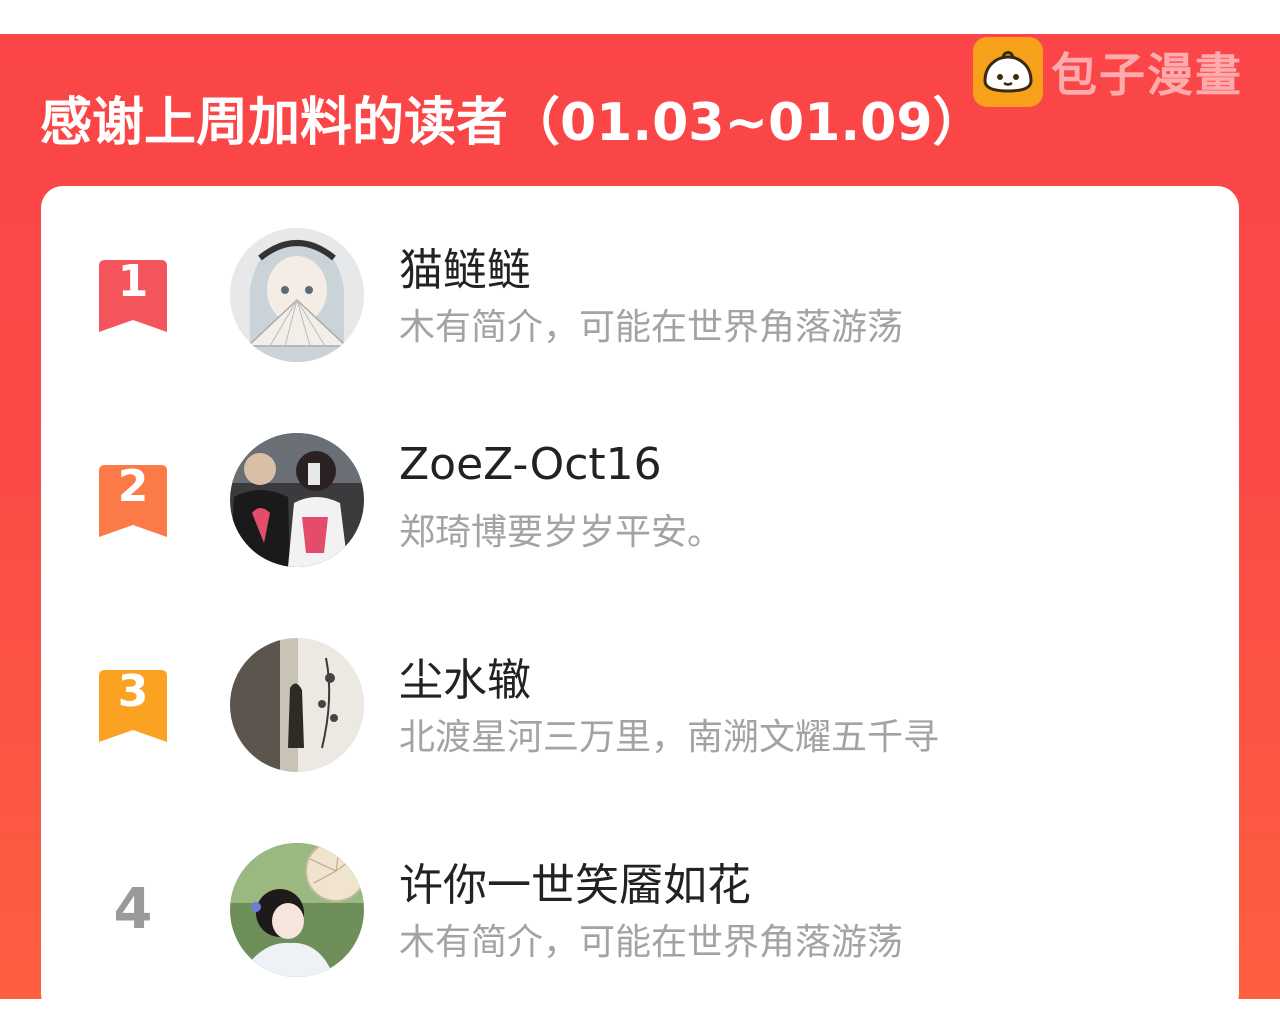  What do you see at coordinates (640, 504) in the screenshot?
I see `list-item: 2 ZoeZ-Oct16 郑琦博要岁岁平安。` at bounding box center [640, 504].